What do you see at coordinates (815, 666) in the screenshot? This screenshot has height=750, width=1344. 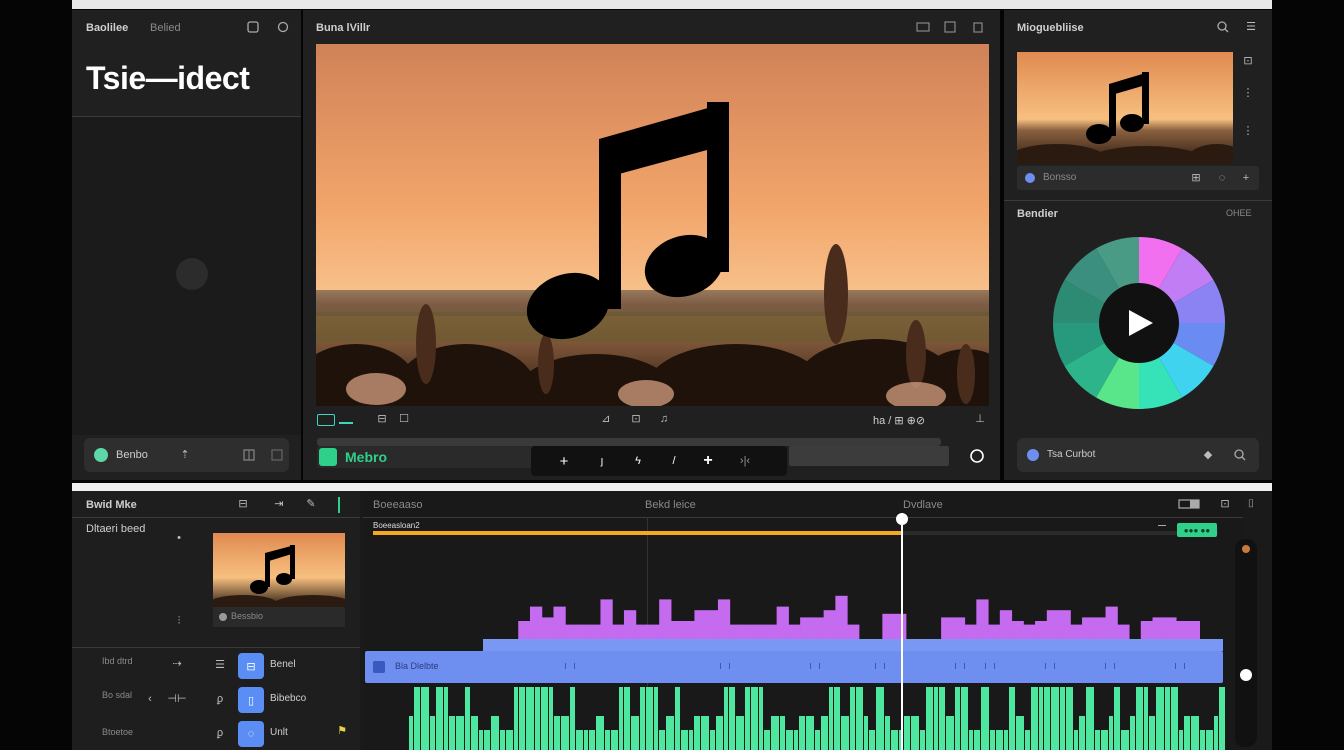 I see `lane-tick` at bounding box center [815, 666].